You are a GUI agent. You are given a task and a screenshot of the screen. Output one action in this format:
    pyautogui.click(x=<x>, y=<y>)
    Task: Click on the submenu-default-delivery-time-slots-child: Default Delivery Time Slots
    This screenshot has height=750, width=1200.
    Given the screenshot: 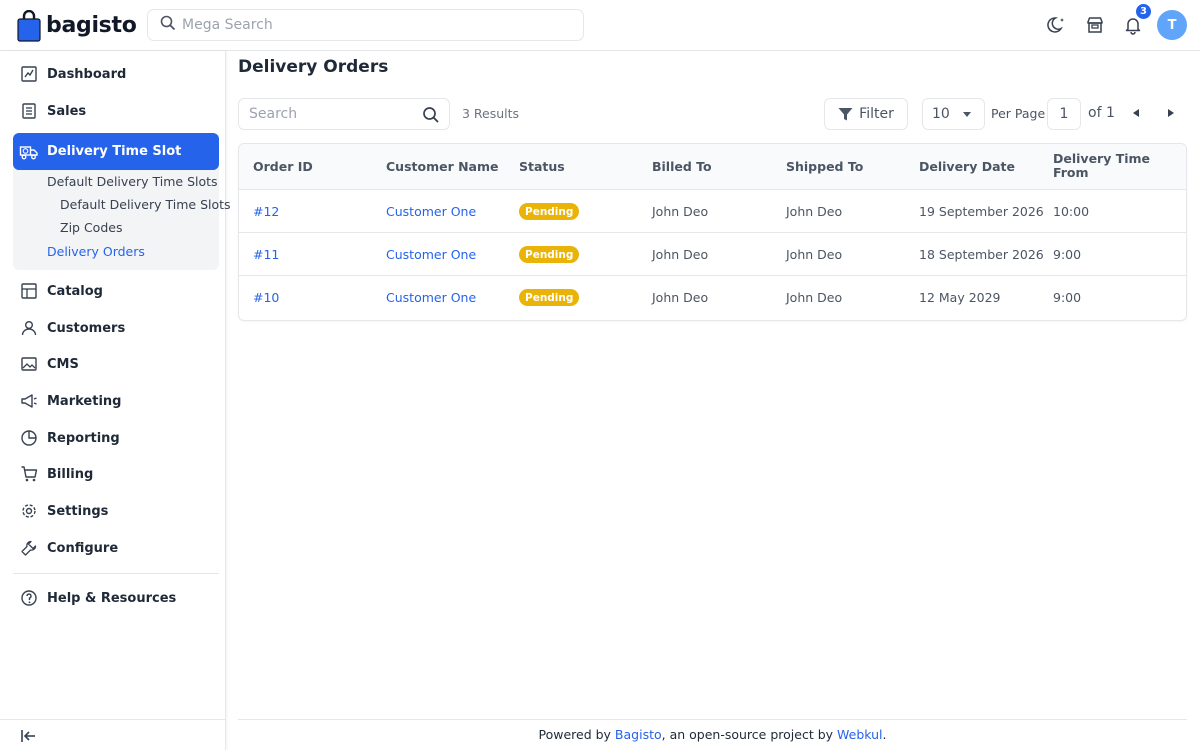 What is the action you would take?
    pyautogui.click(x=145, y=204)
    